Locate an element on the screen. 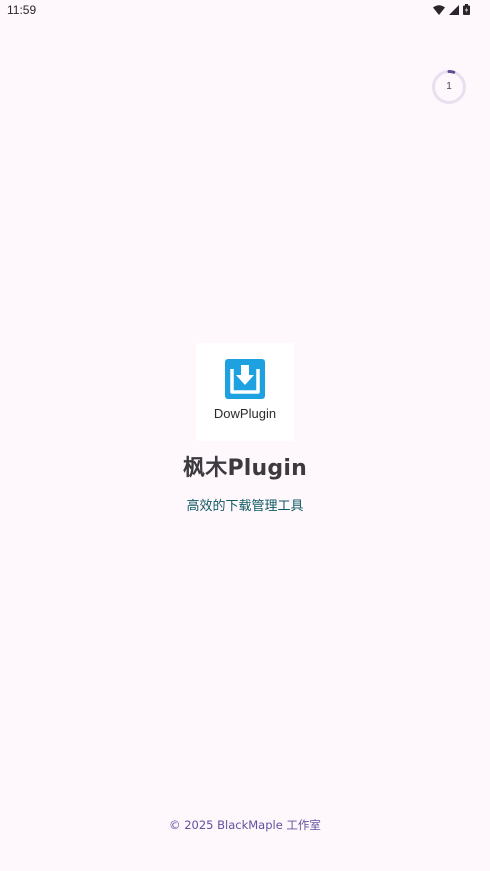  wifi-icon is located at coordinates (439, 9).